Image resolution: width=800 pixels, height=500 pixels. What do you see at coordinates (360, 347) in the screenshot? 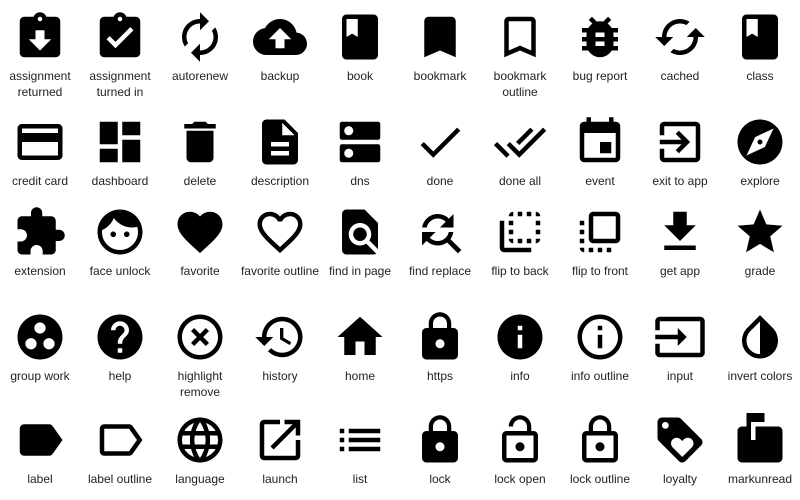
I see `icon-tile-home: home` at bounding box center [360, 347].